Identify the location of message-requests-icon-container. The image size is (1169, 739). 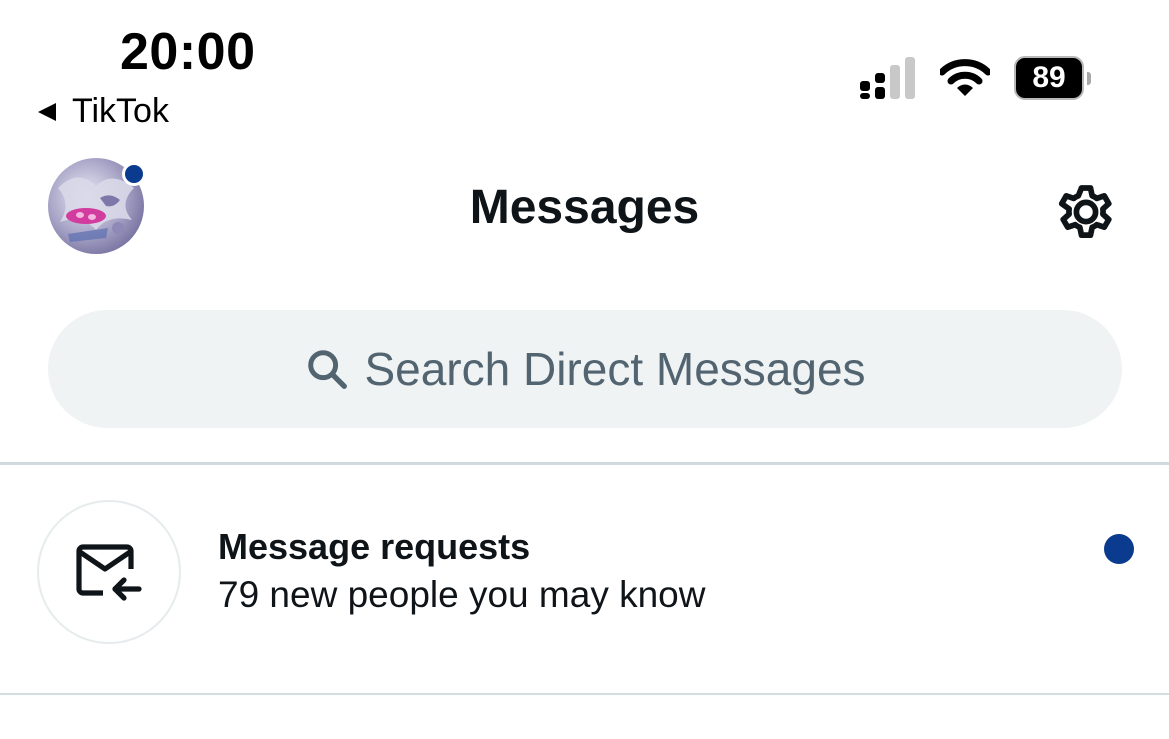
(109, 572).